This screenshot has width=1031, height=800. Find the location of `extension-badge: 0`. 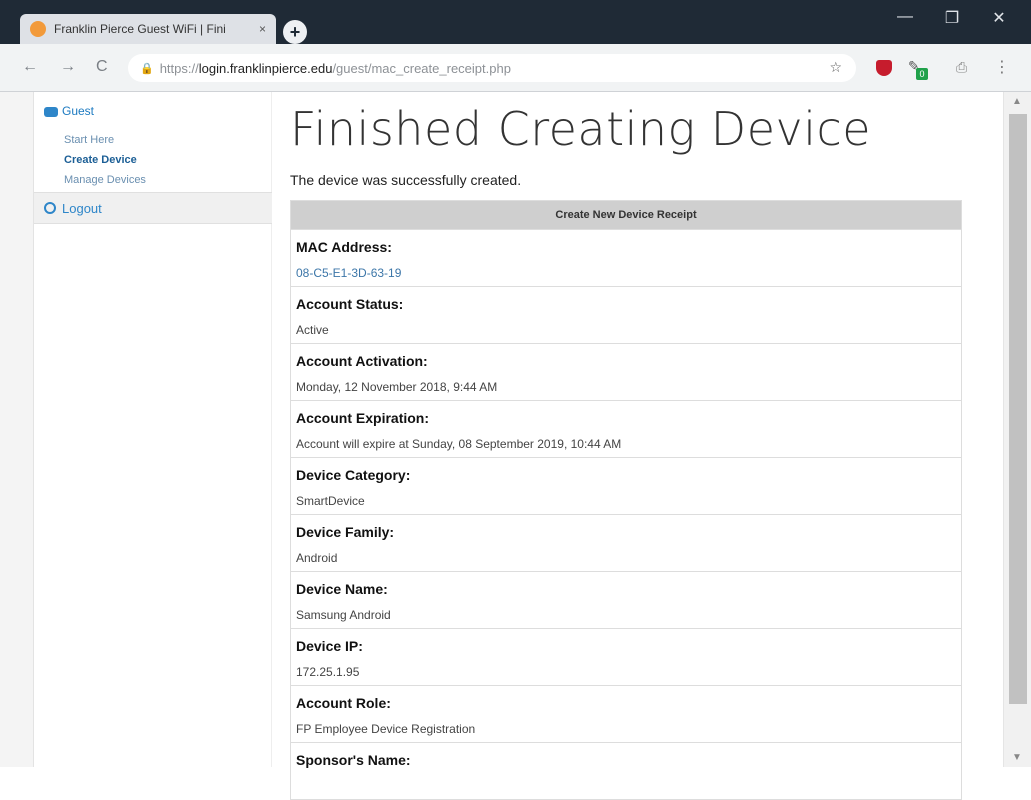

extension-badge: 0 is located at coordinates (922, 74).